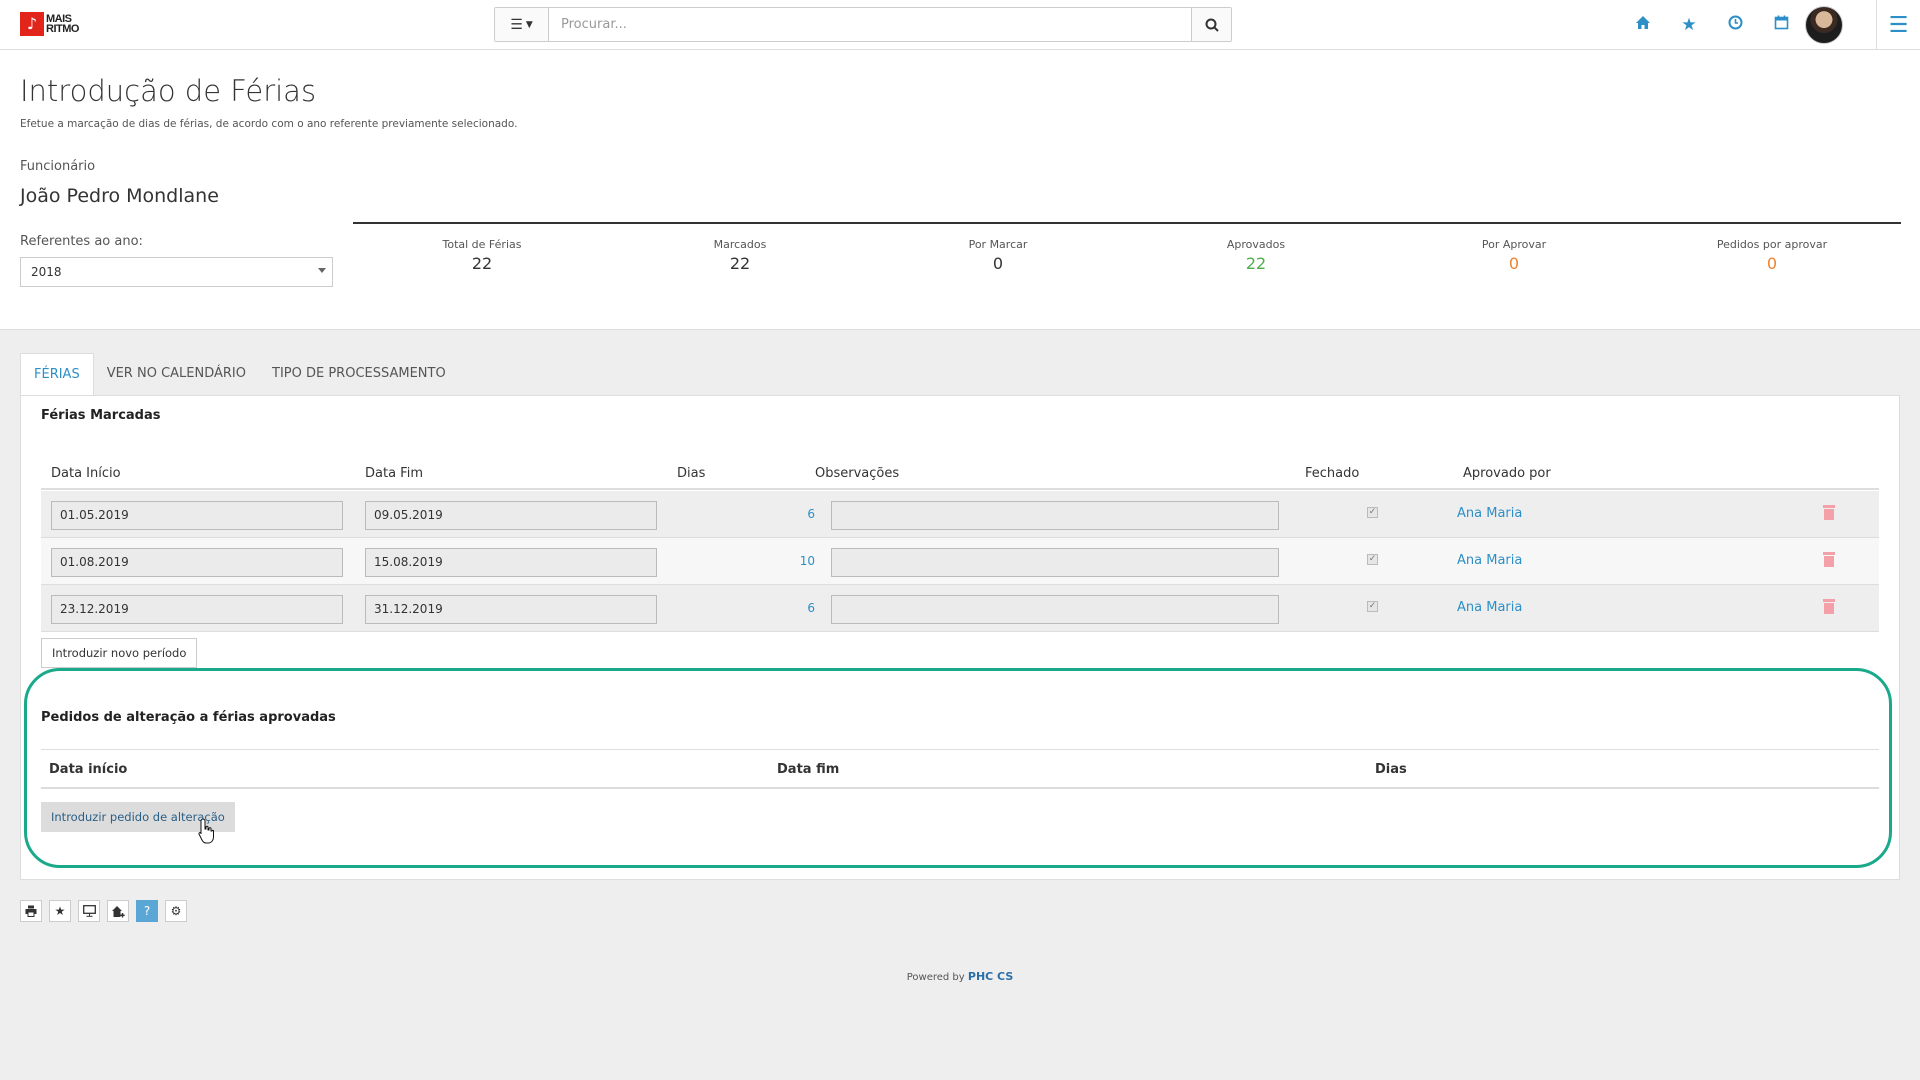 The image size is (1920, 1080). What do you see at coordinates (1772, 255) in the screenshot?
I see `stat-pedidos-por-aprovar: Pedidos por aprovar 0` at bounding box center [1772, 255].